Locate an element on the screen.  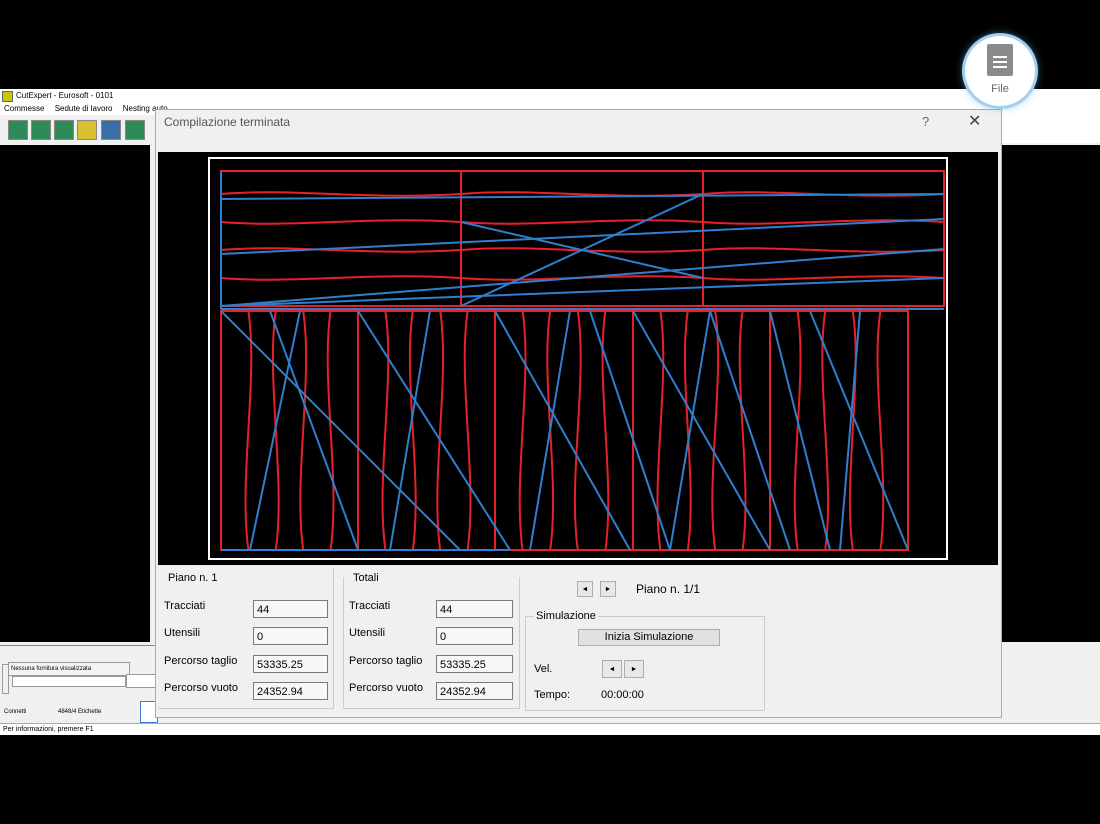
tempo-value: 00:00:00 is located at coordinates (622, 695).